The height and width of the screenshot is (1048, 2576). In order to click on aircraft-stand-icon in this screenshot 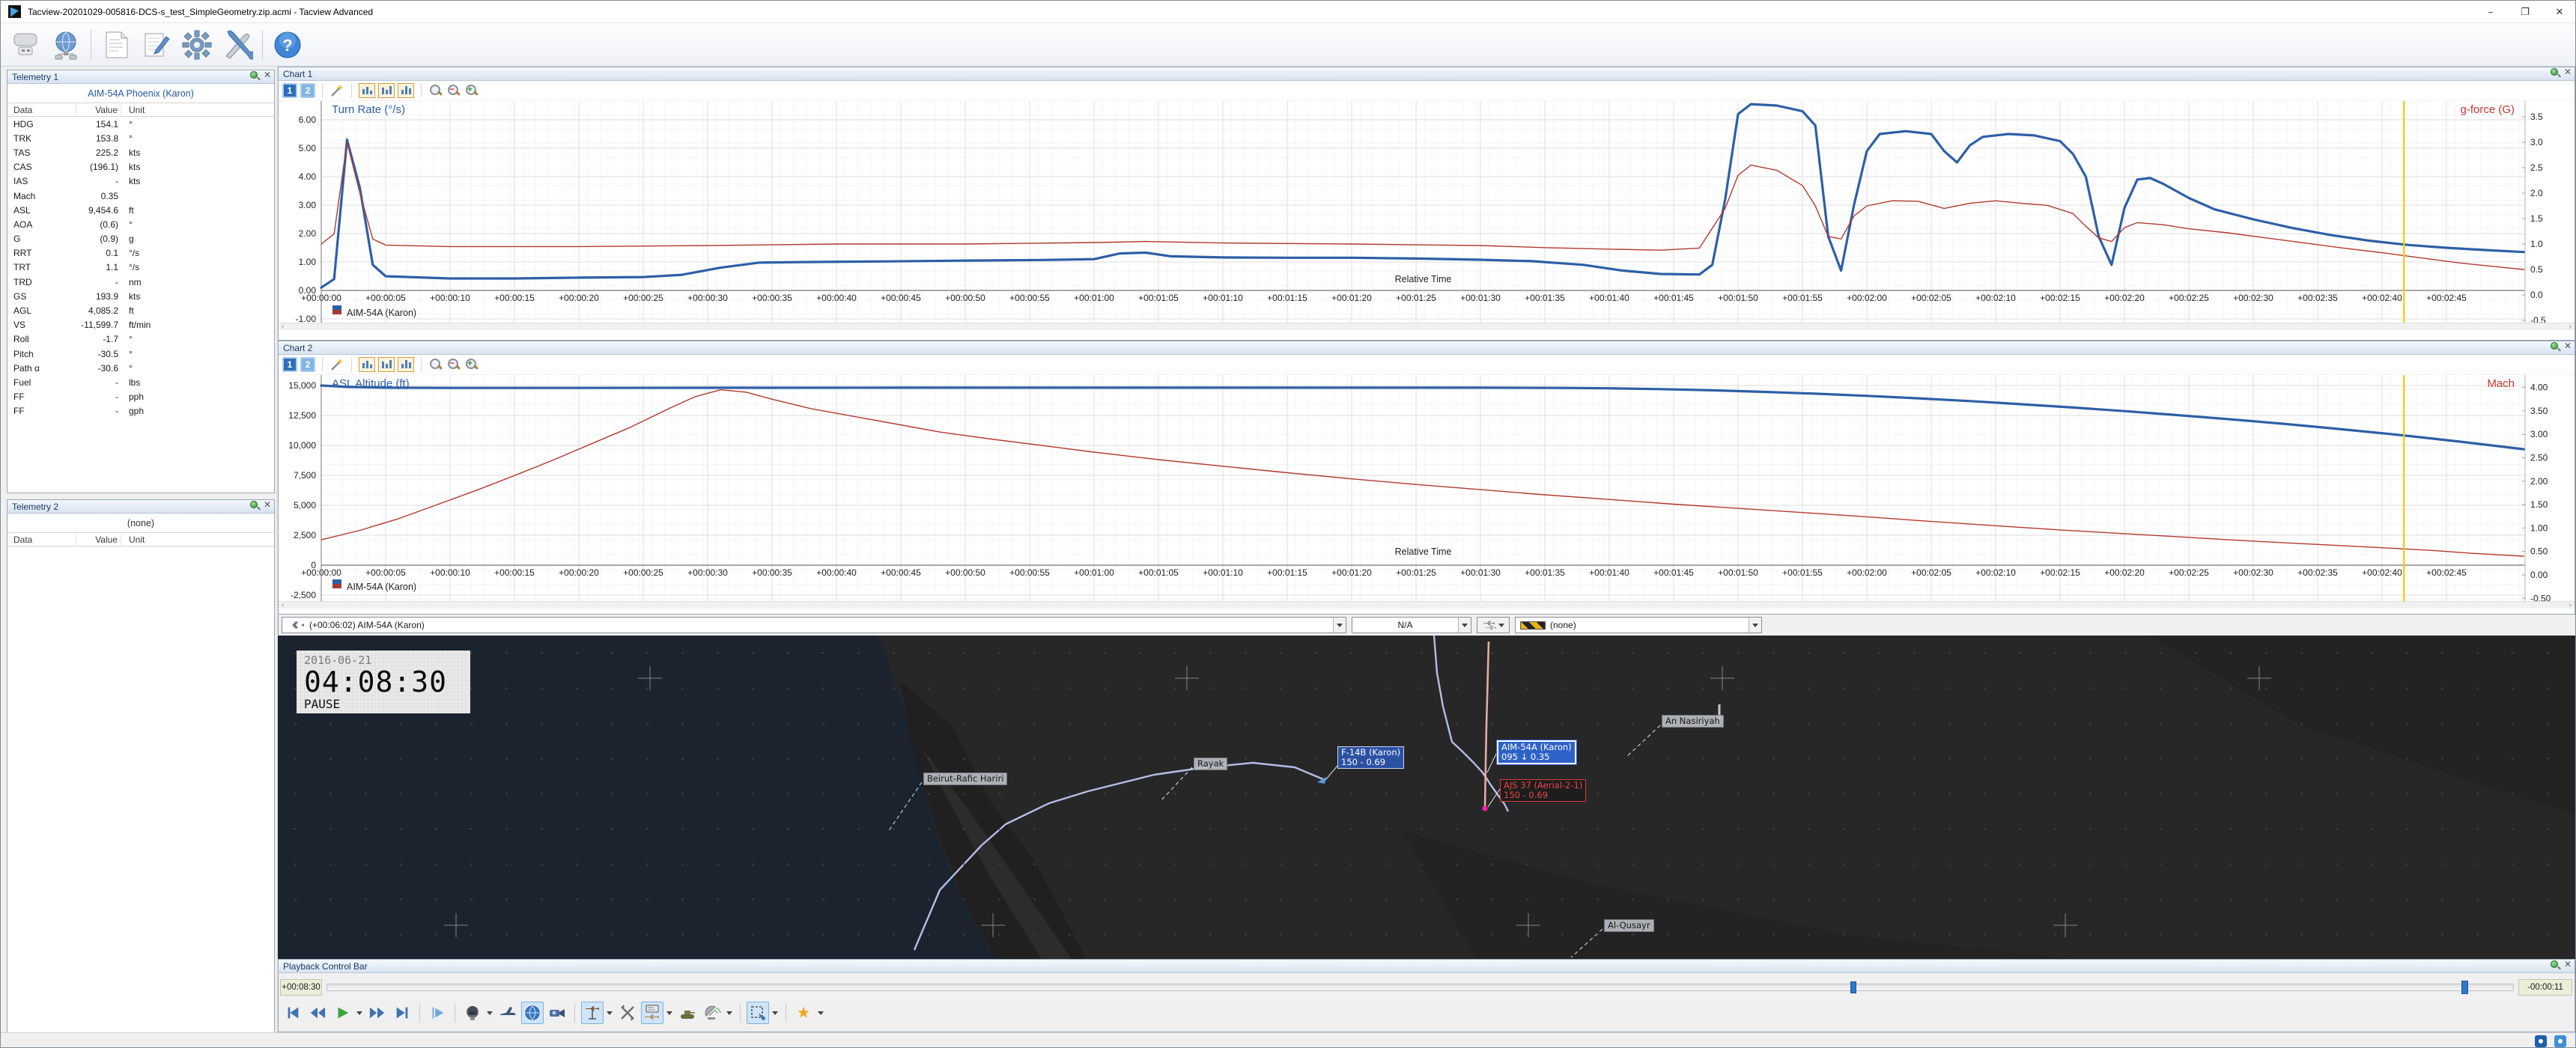, I will do `click(592, 1013)`.